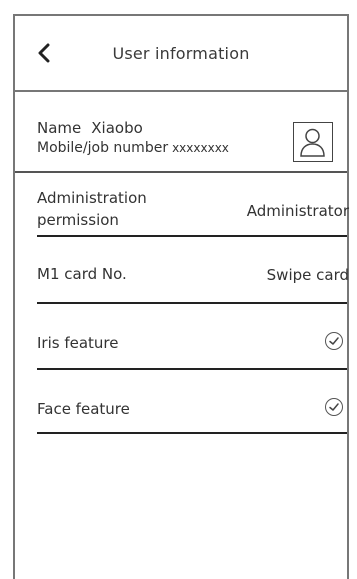 The width and height of the screenshot is (357, 579). What do you see at coordinates (90, 128) in the screenshot?
I see `name-line: Name Xiaobo` at bounding box center [90, 128].